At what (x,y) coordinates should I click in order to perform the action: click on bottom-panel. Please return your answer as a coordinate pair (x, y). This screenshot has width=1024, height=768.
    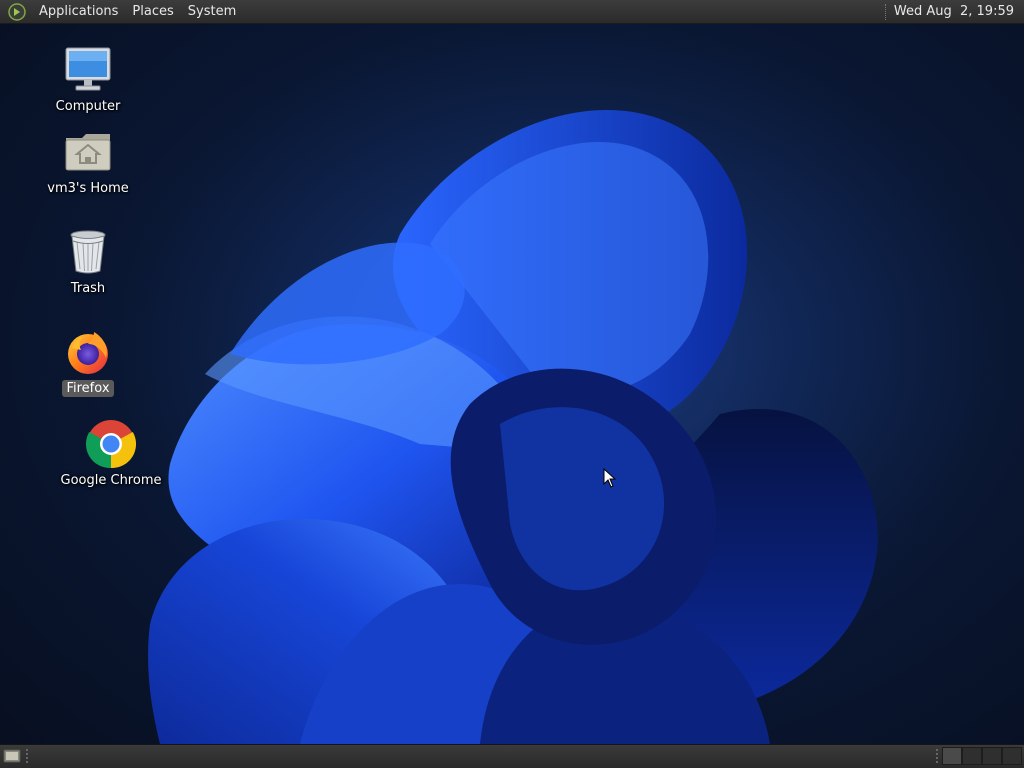
    Looking at the image, I should click on (512, 756).